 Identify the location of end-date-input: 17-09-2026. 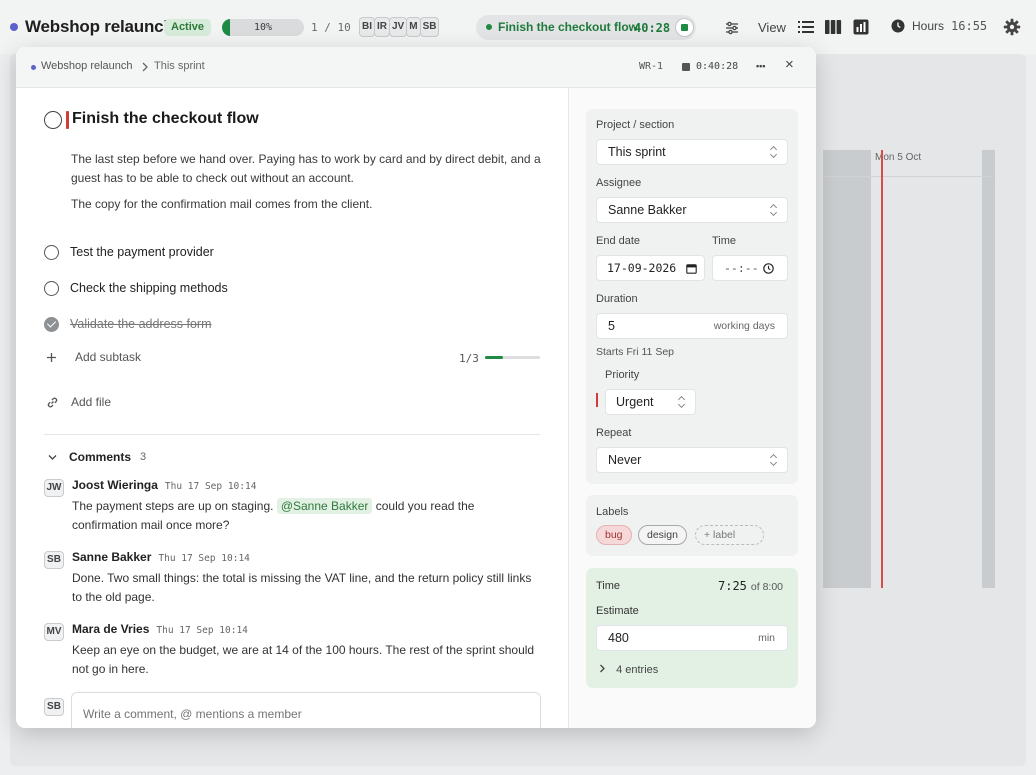
(650, 268).